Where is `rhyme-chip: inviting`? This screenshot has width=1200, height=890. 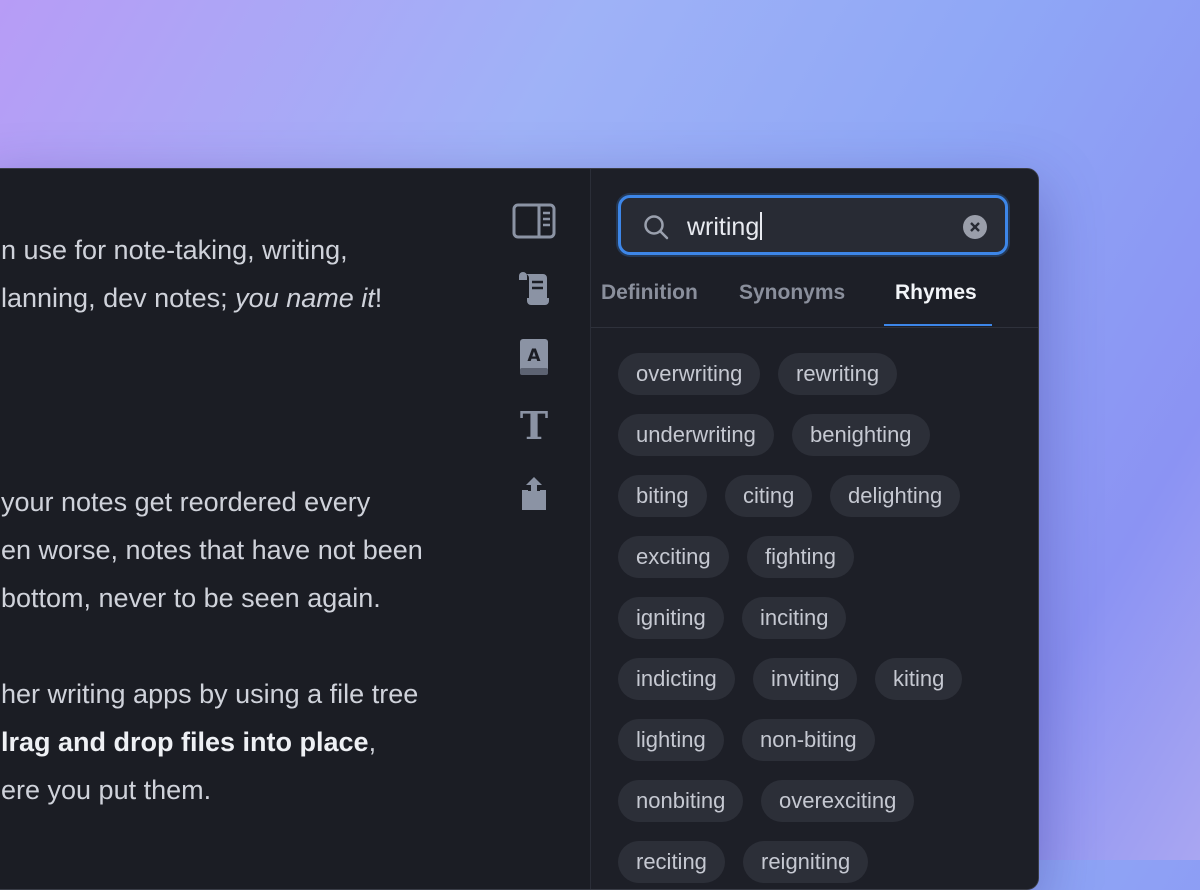 rhyme-chip: inviting is located at coordinates (805, 679).